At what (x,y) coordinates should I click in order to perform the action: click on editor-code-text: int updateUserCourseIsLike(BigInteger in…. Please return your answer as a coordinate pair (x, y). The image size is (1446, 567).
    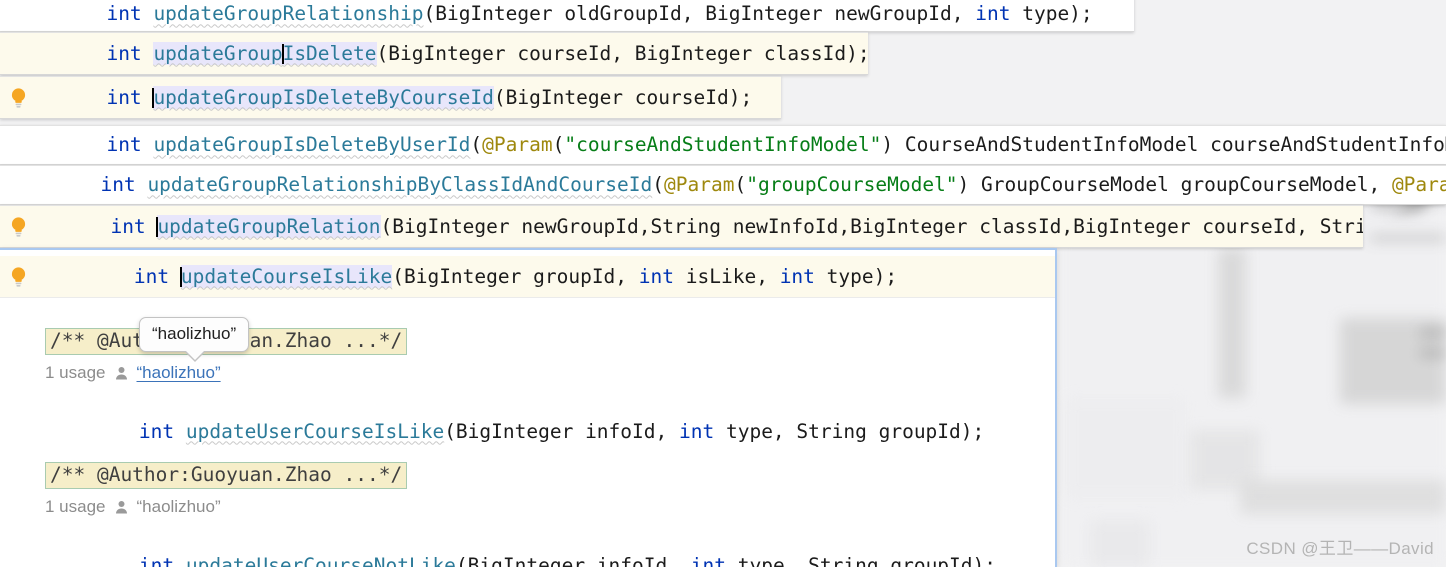
    Looking at the image, I should click on (561, 431).